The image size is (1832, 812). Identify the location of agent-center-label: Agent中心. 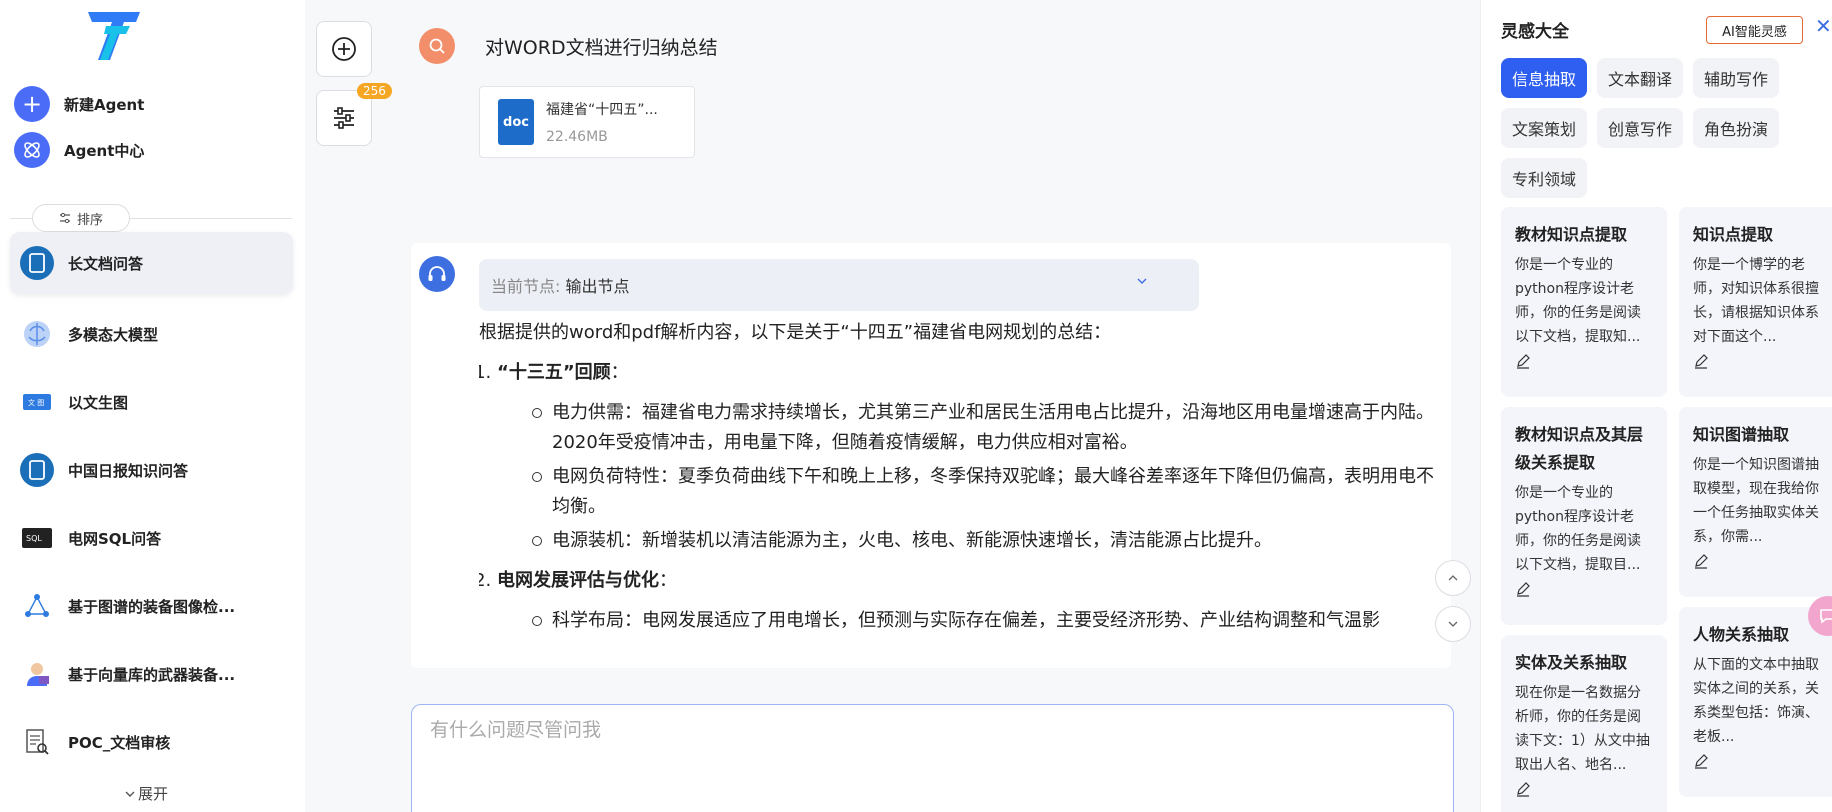
(104, 150).